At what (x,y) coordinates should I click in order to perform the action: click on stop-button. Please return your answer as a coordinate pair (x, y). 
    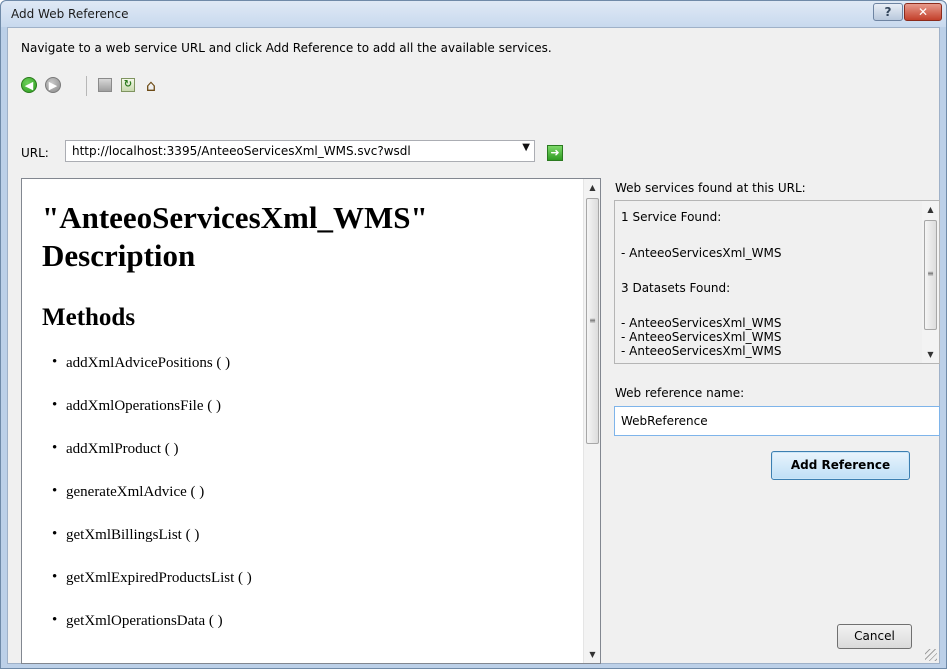
    Looking at the image, I should click on (105, 85).